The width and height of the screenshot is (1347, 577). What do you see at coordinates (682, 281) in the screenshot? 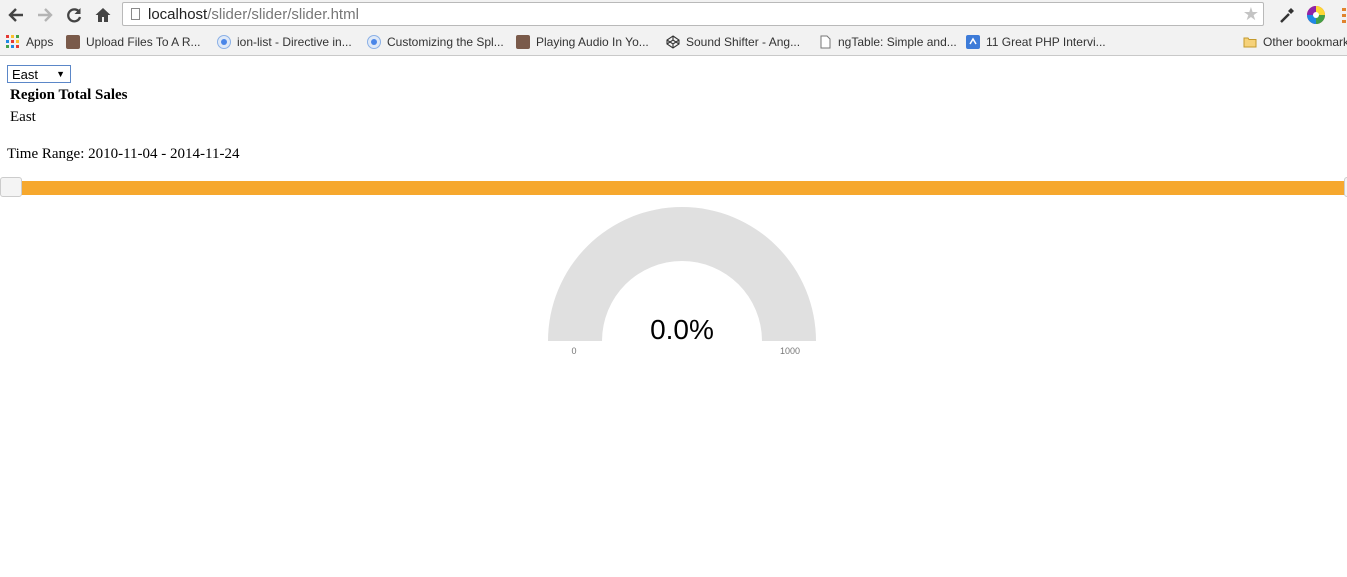
I see `sales-gauge: 0.0% 0 1000` at bounding box center [682, 281].